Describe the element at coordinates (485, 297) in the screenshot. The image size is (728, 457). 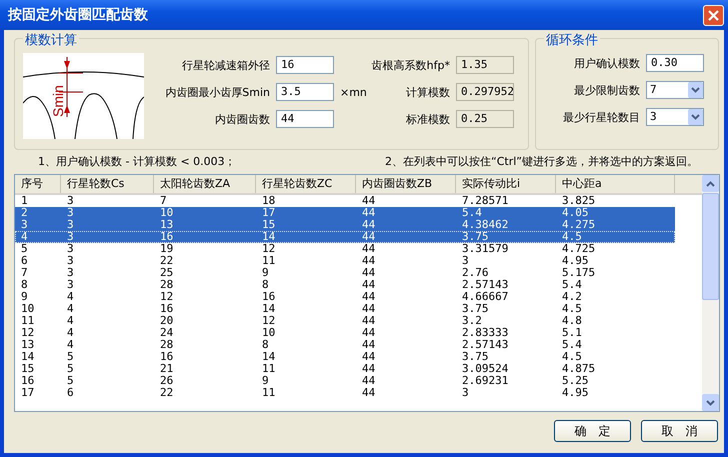
I see `table-cell-text: 4.66667` at that location.